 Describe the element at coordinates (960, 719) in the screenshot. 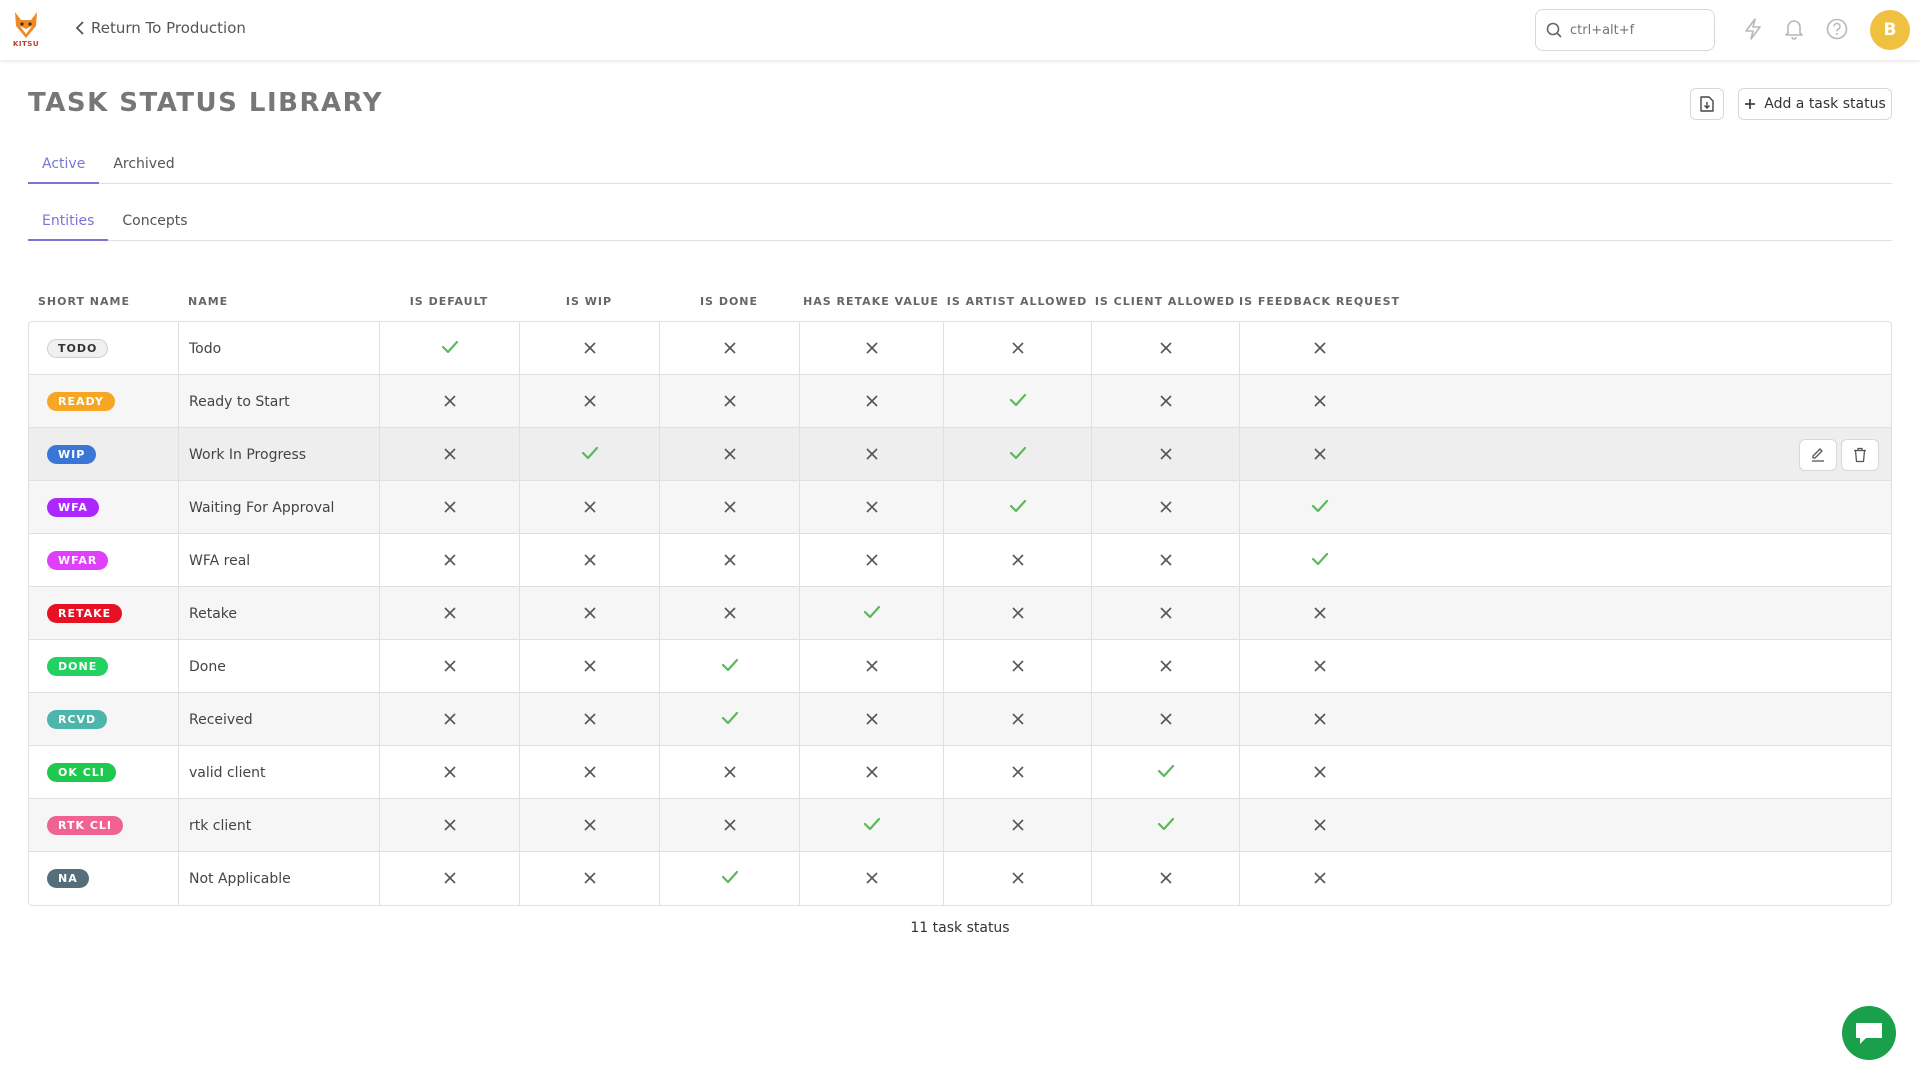

I see `table-row: RCVD Received` at that location.